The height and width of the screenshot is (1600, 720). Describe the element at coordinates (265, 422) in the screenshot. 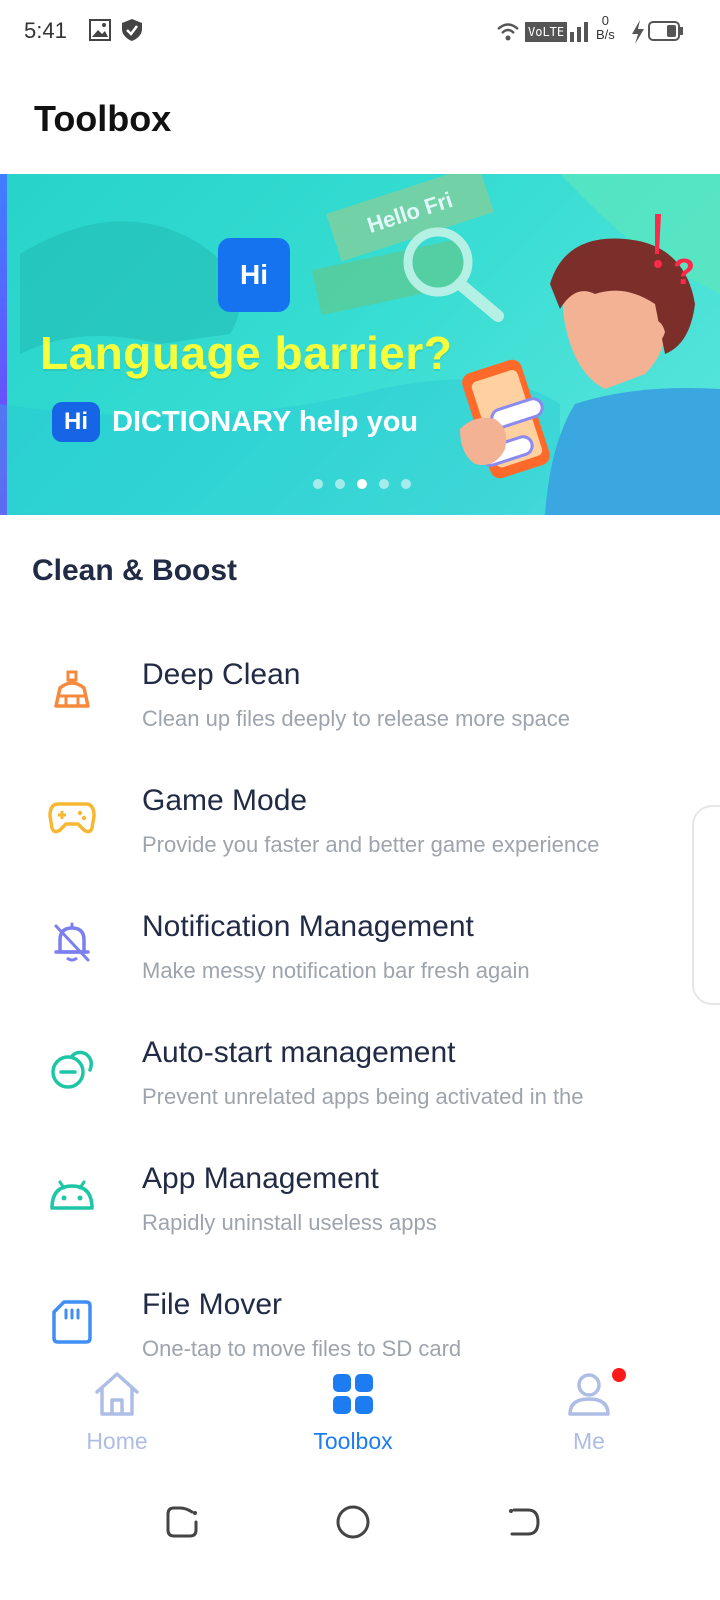

I see `banner-subtitle: DICTIONARY help you` at that location.